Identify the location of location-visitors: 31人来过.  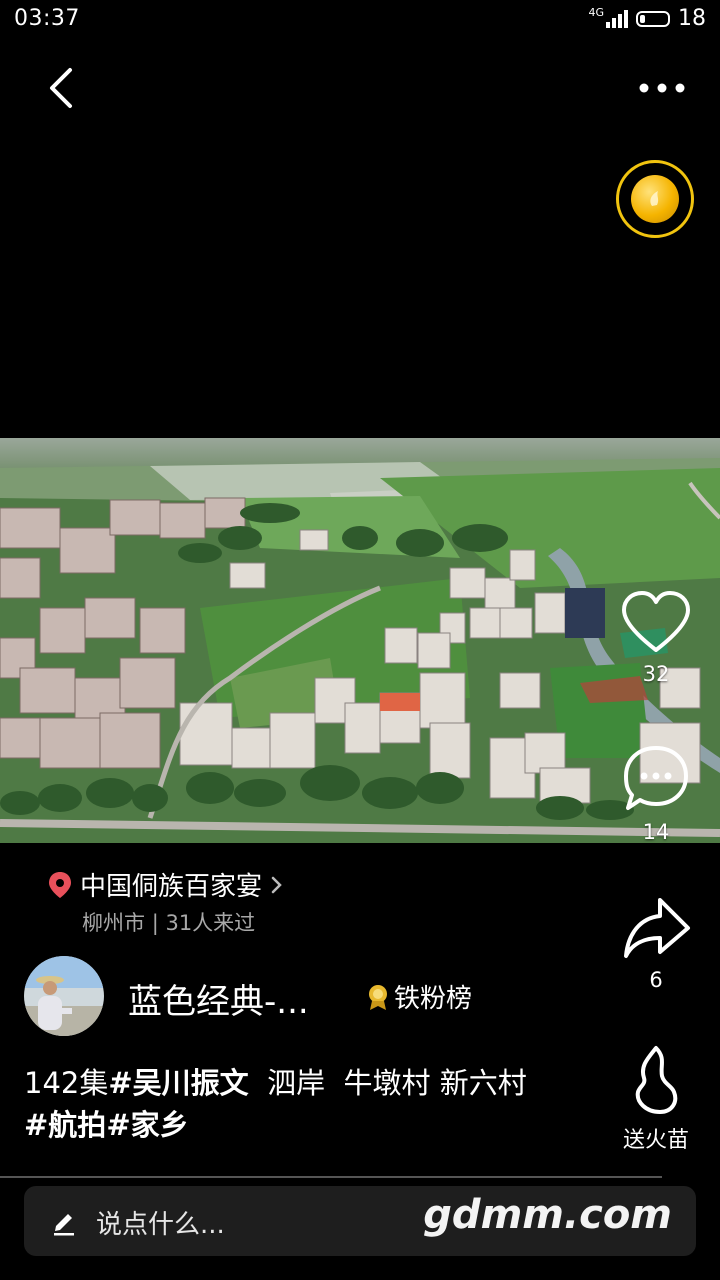
(210, 923).